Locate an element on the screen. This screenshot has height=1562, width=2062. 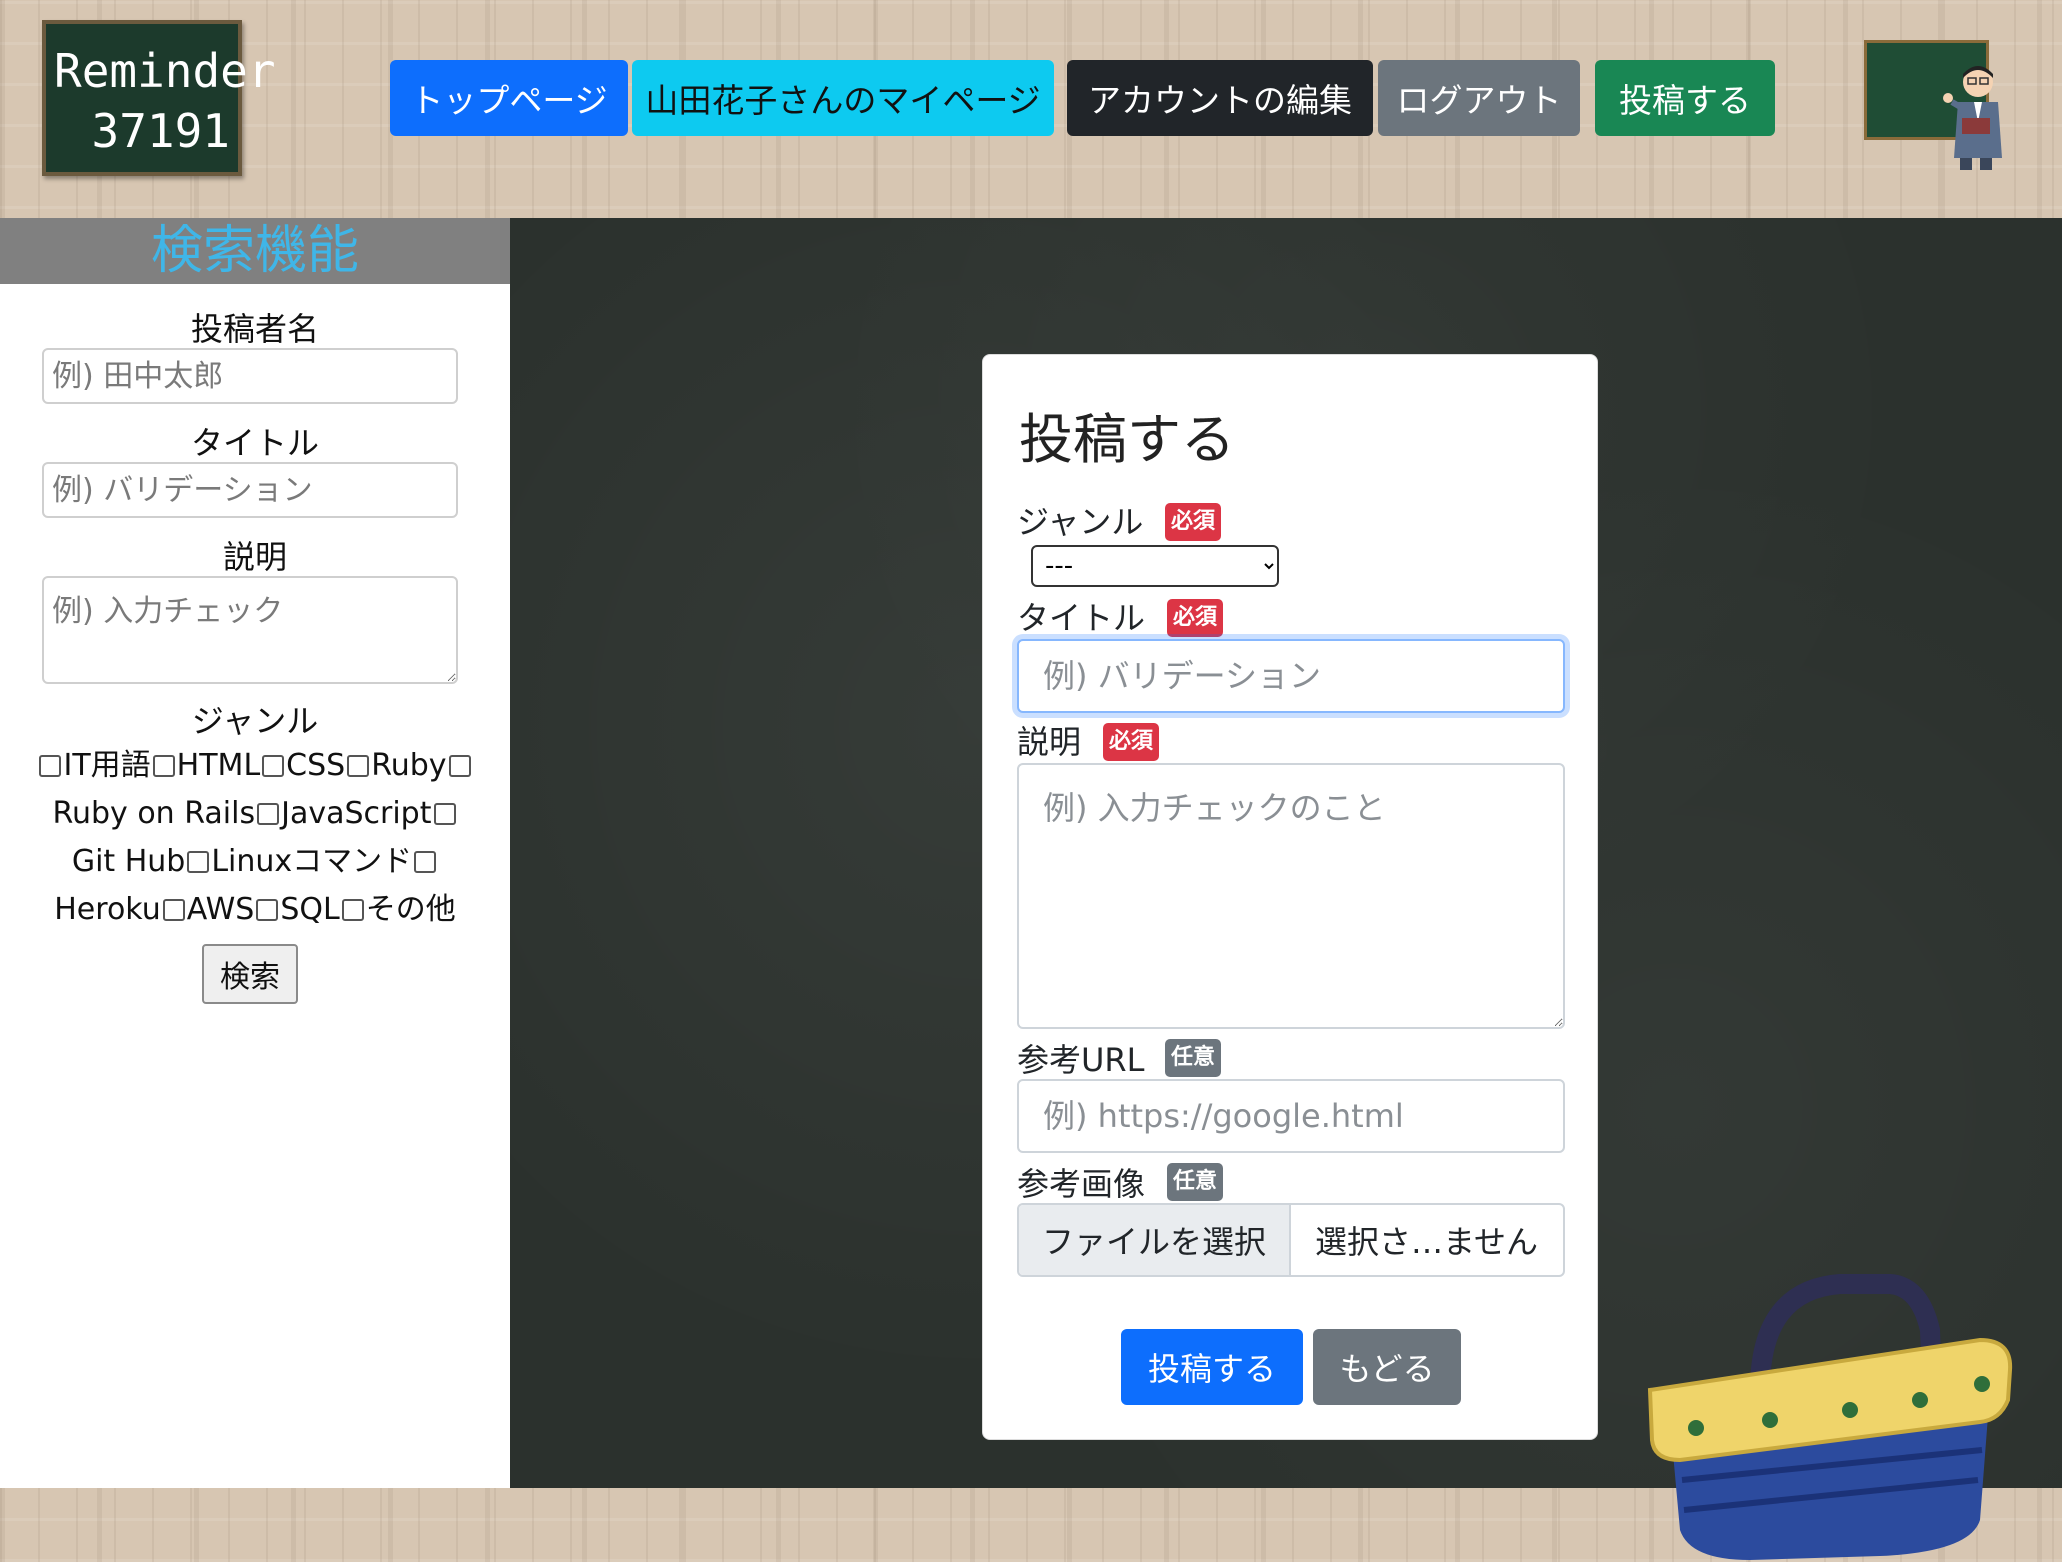
genre-field-label: ジャンル is located at coordinates (1080, 522).